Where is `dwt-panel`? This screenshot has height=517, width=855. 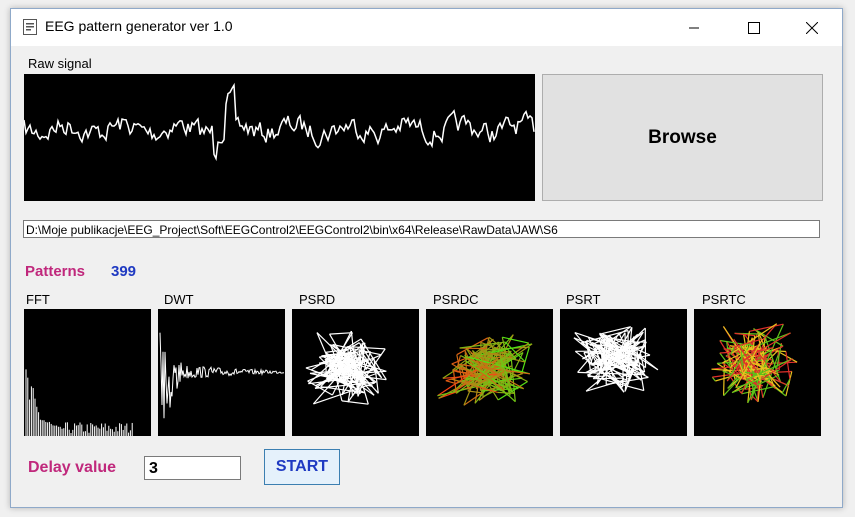 dwt-panel is located at coordinates (221, 372).